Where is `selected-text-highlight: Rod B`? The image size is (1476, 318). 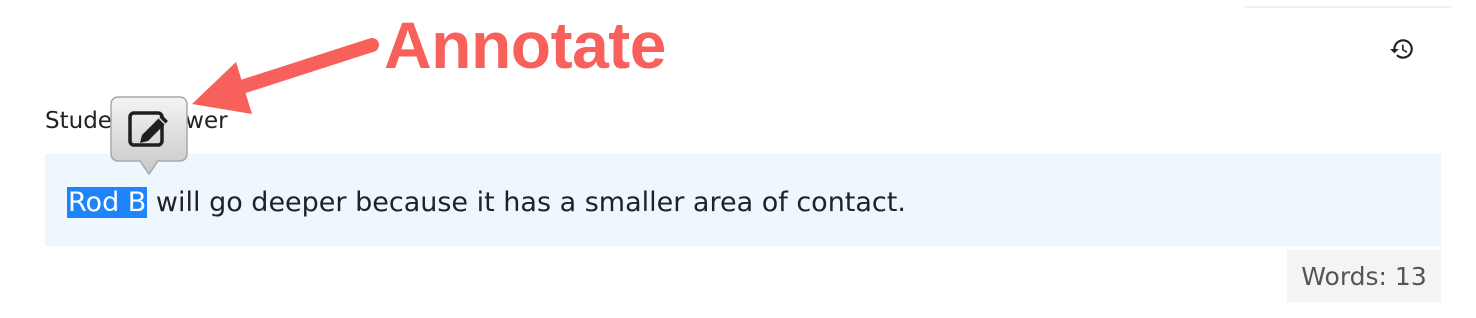 selected-text-highlight: Rod B is located at coordinates (107, 202).